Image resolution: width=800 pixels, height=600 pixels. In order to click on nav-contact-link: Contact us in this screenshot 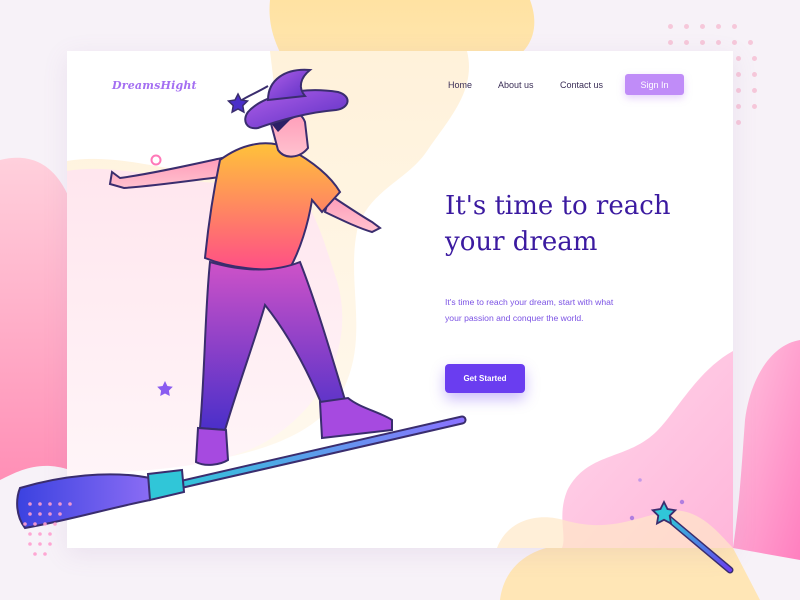, I will do `click(581, 85)`.